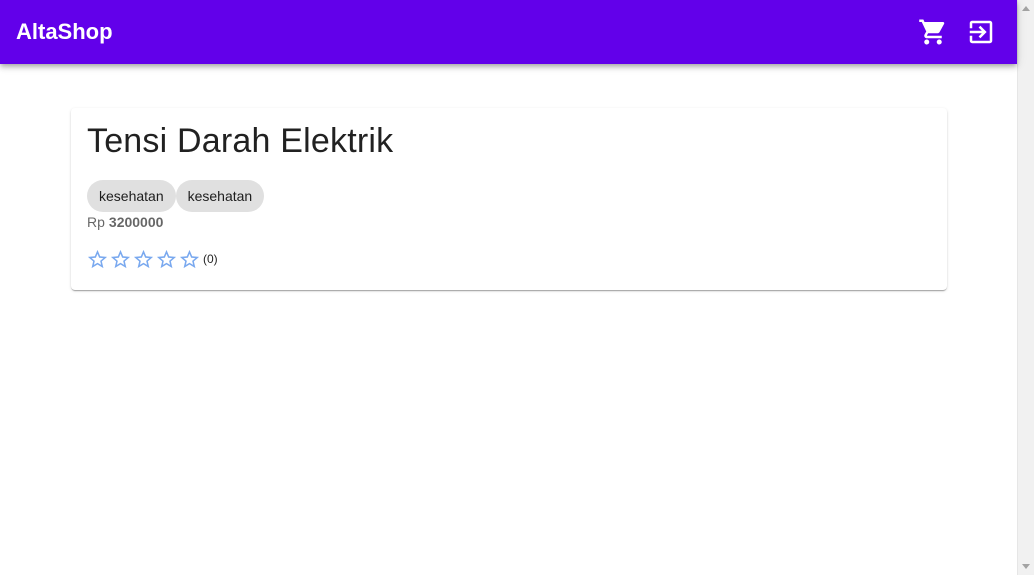  I want to click on product-title: Tensi Darah Elektrik, so click(240, 141).